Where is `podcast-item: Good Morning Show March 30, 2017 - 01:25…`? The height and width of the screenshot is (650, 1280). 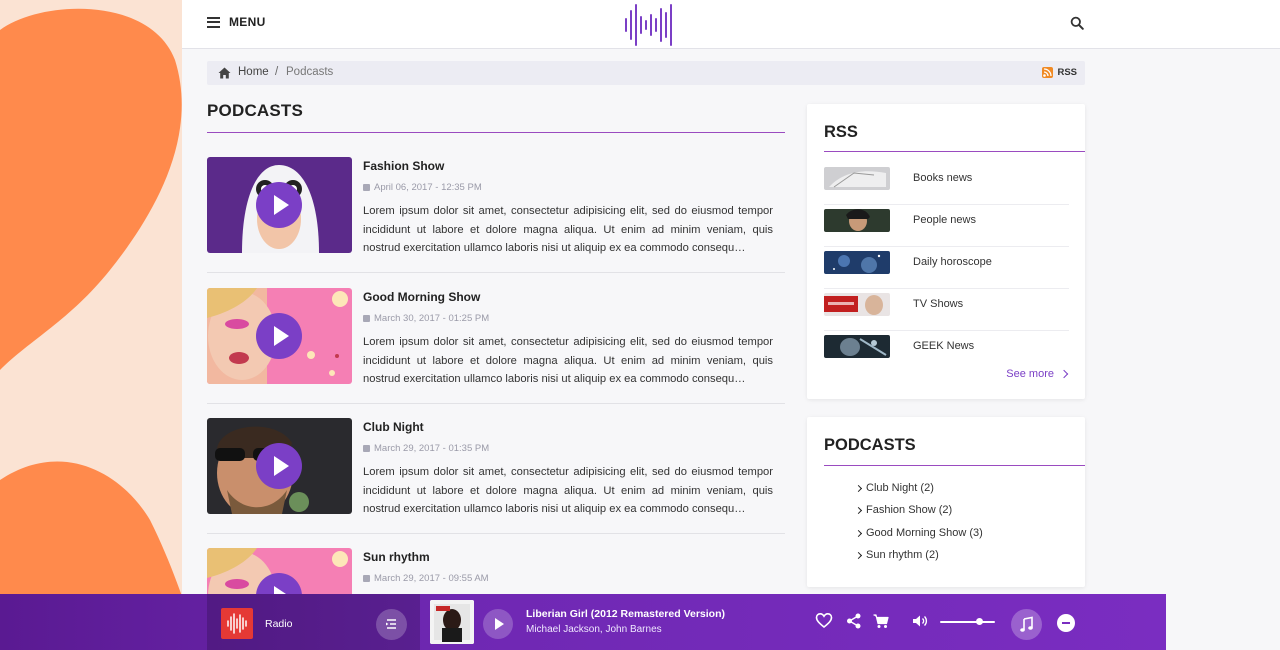 podcast-item: Good Morning Show March 30, 2017 - 01:25… is located at coordinates (496, 353).